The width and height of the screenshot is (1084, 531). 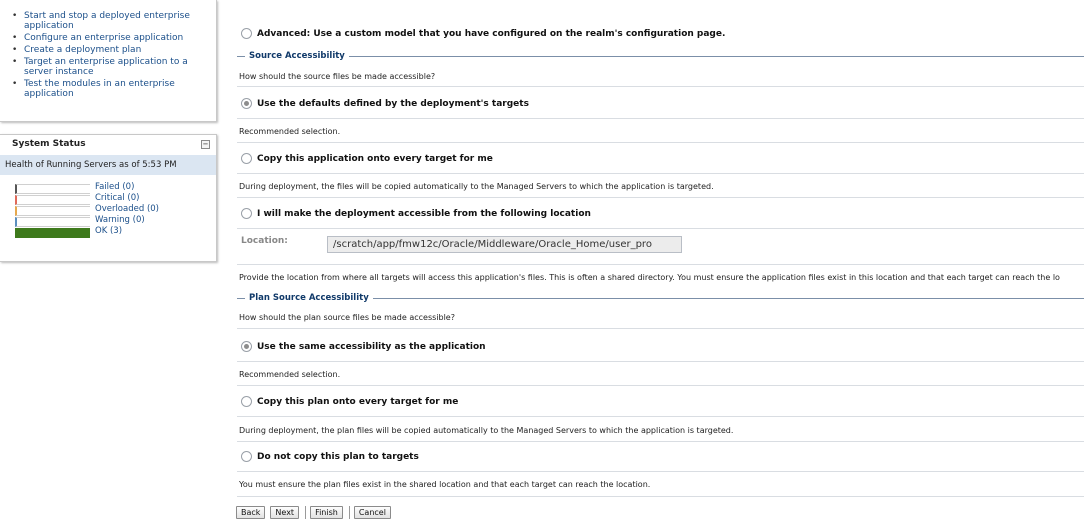 I want to click on location-label: Location:, so click(x=264, y=241).